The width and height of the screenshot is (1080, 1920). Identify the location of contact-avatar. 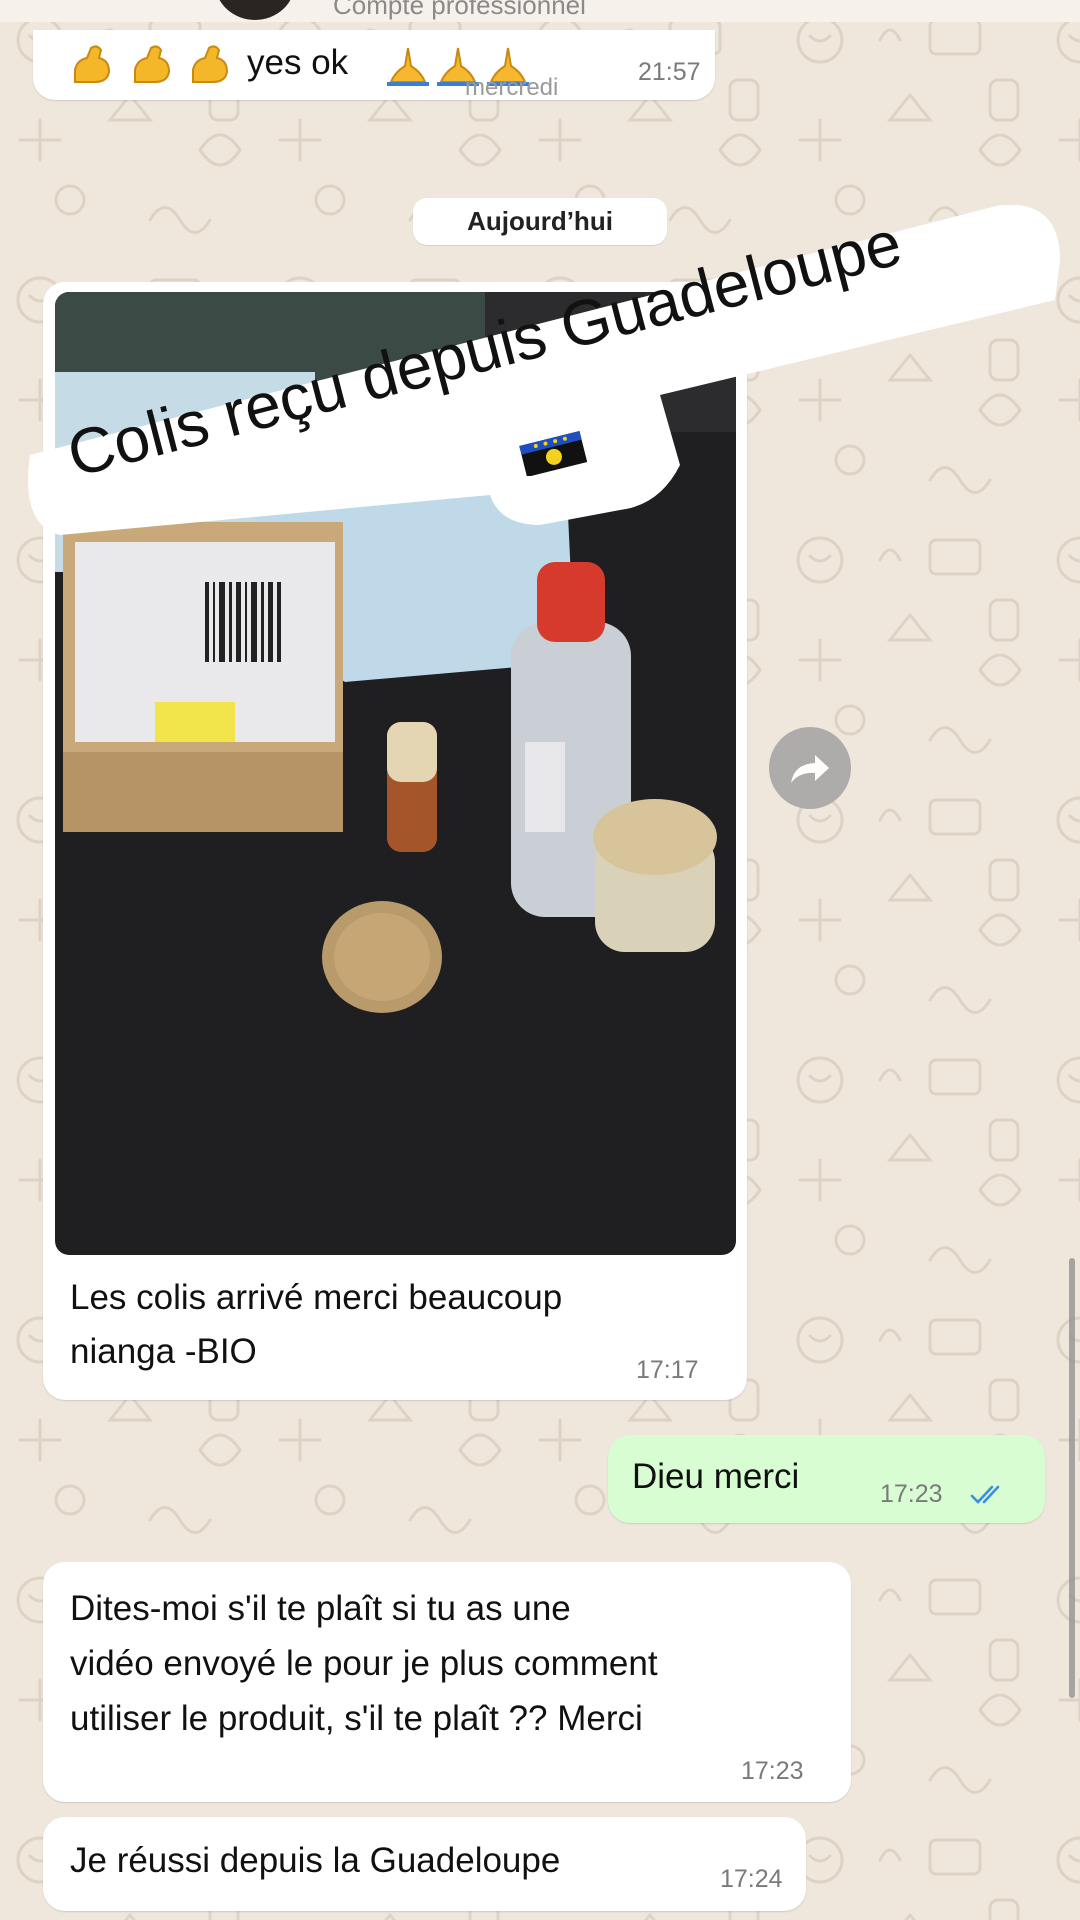
(255, 10).